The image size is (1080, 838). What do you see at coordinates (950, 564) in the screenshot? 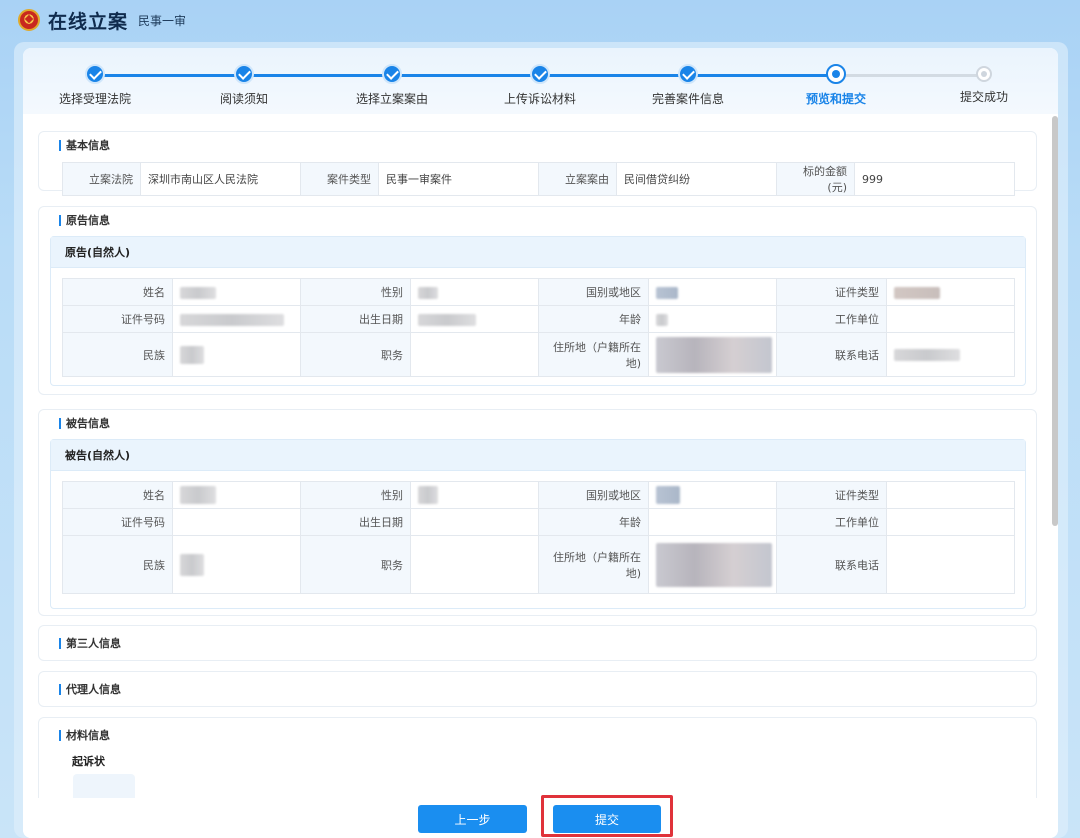
I see `phone-value` at bounding box center [950, 564].